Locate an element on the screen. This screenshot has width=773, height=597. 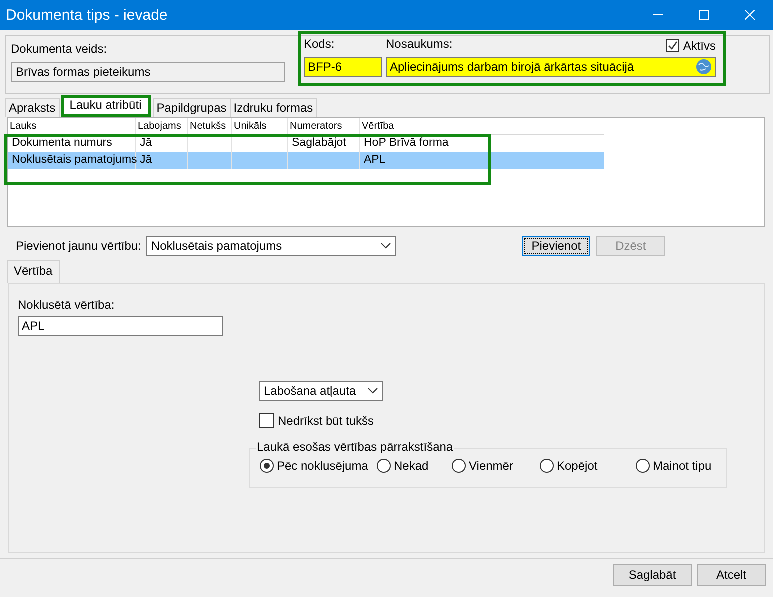
field-label: Noklusētā vērtība: is located at coordinates (67, 306).